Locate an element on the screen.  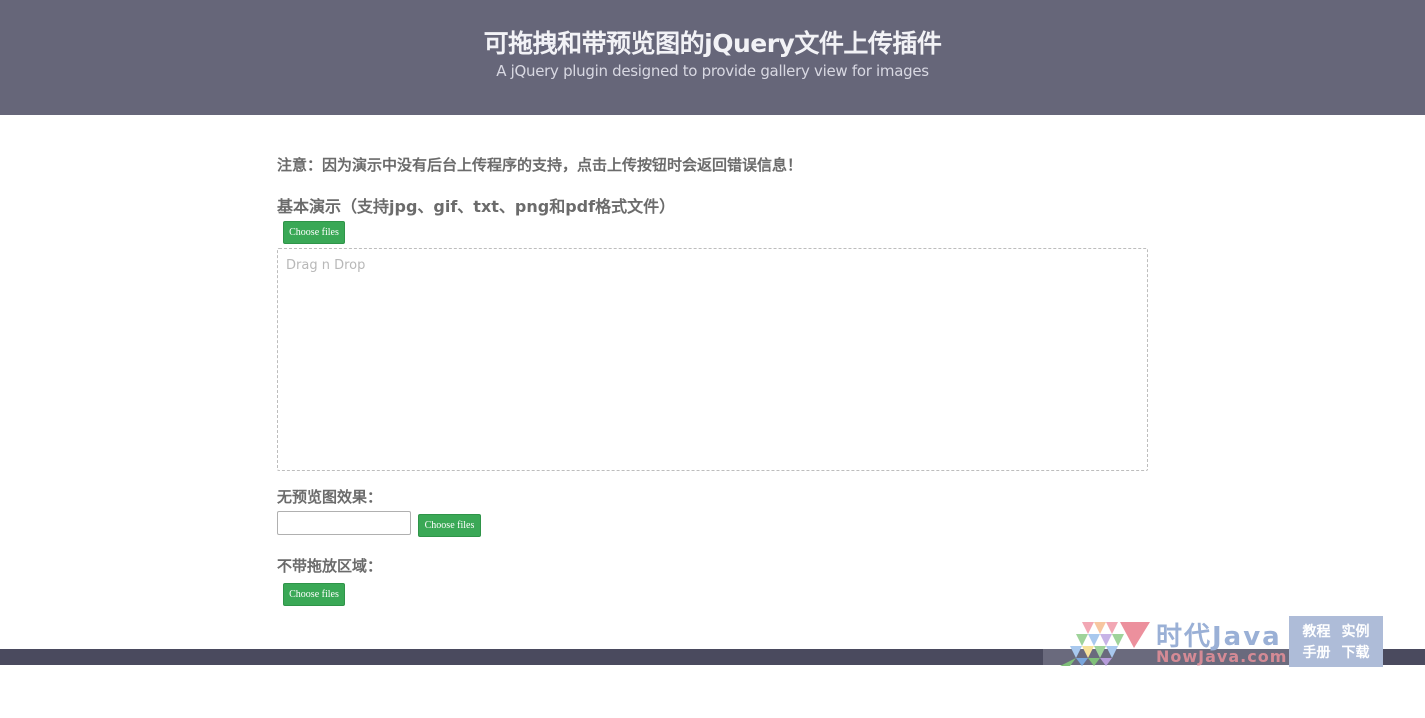
no-dropzone-heading: 不带拖放区域： is located at coordinates (330, 566).